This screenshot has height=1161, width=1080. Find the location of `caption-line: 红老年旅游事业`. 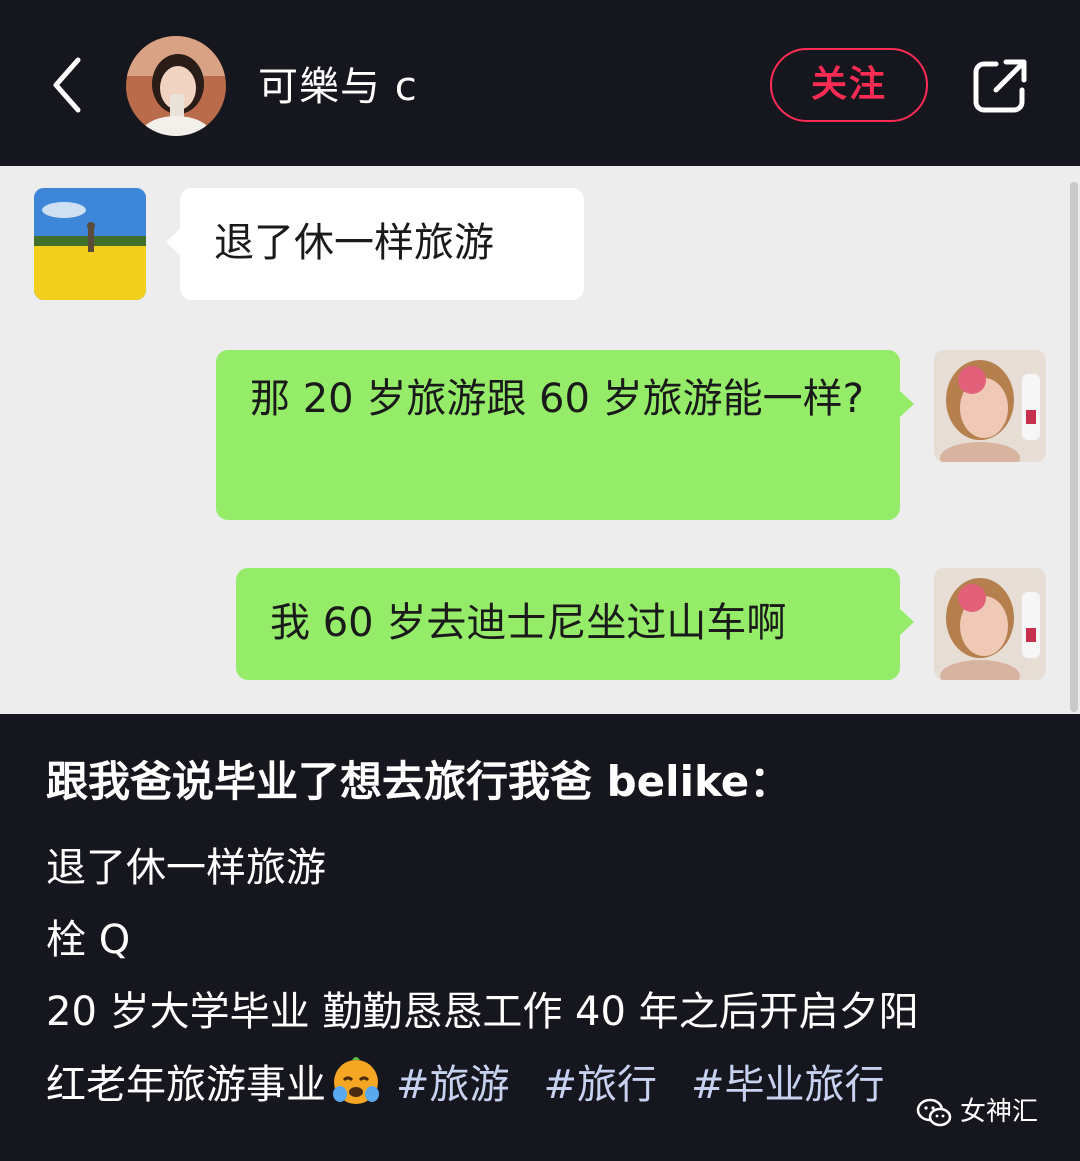

caption-line: 红老年旅游事业 is located at coordinates (186, 1085).